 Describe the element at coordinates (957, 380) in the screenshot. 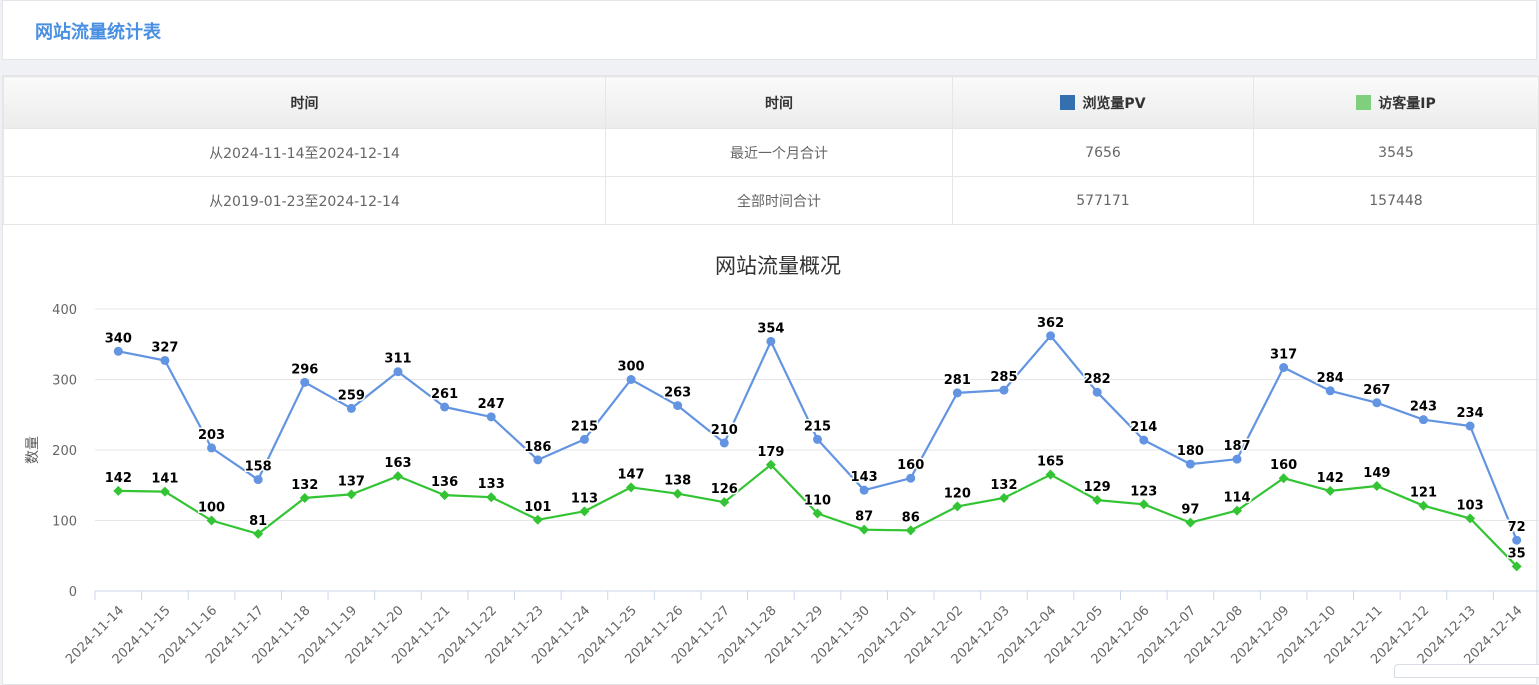

I see `data-label: 281` at that location.